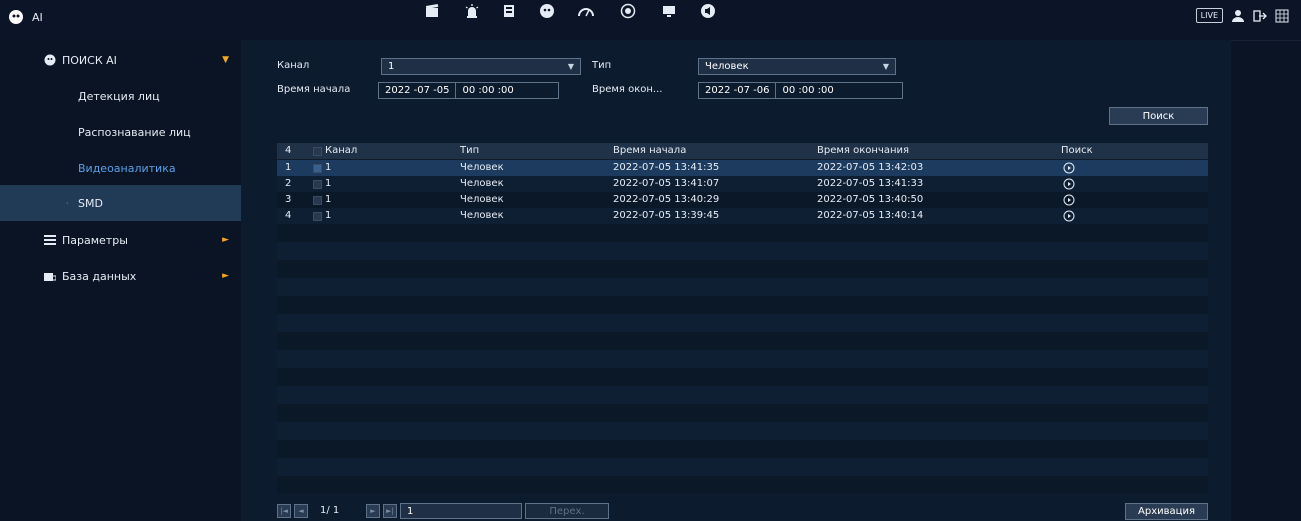 The height and width of the screenshot is (521, 1301). What do you see at coordinates (870, 215) in the screenshot?
I see `row-end: 2022-07-05 13:40:14` at bounding box center [870, 215].